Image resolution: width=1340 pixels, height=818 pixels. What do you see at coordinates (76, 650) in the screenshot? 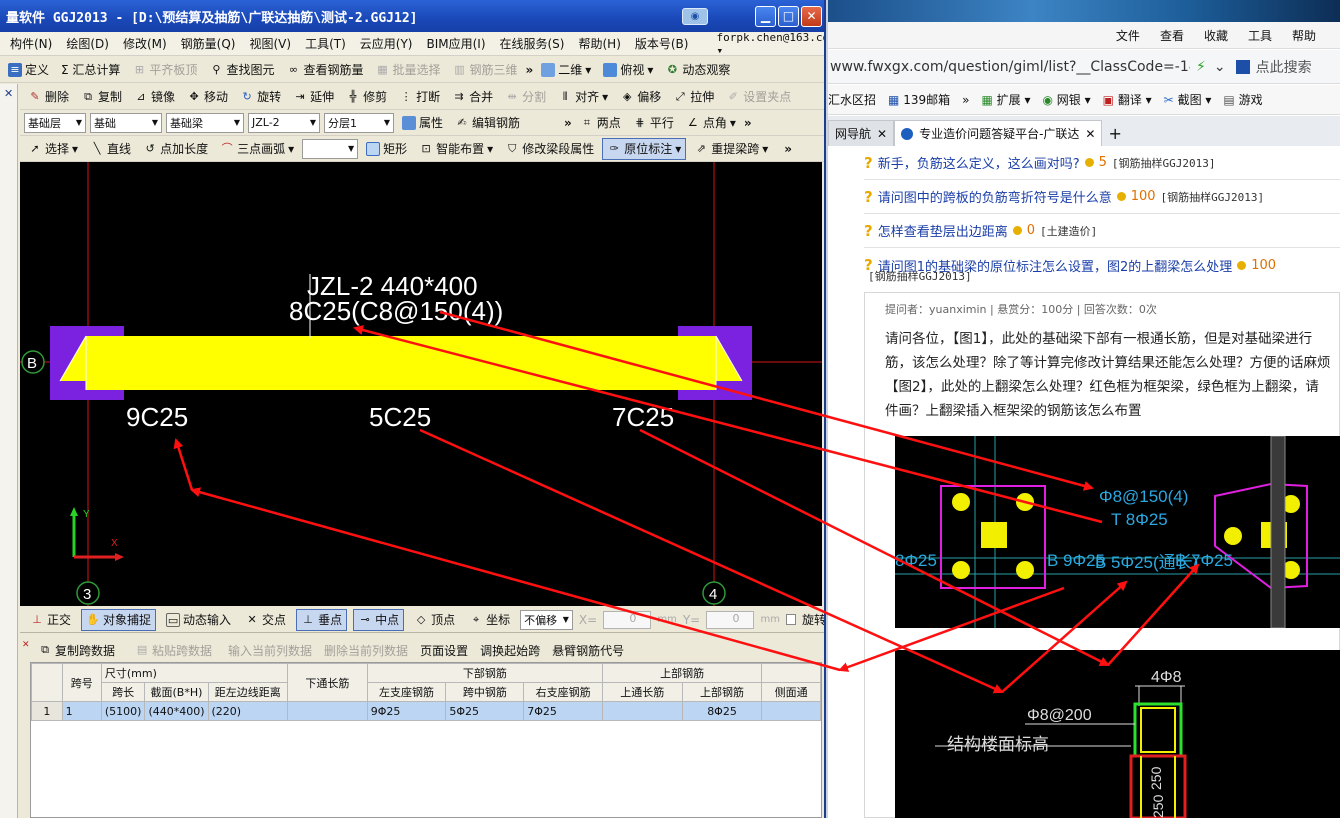
I see `copy-span-data-button: ⧉ 复制跨数据` at bounding box center [76, 650].